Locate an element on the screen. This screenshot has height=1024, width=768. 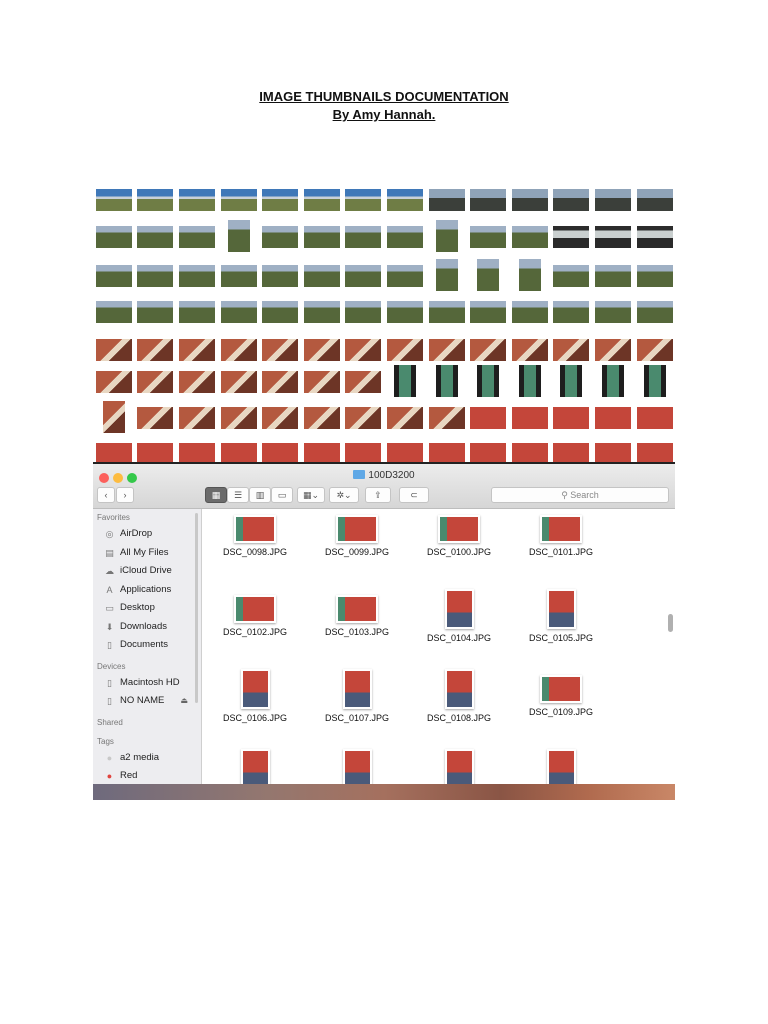
eject-icon: ⏏ is located at coordinates (184, 700).